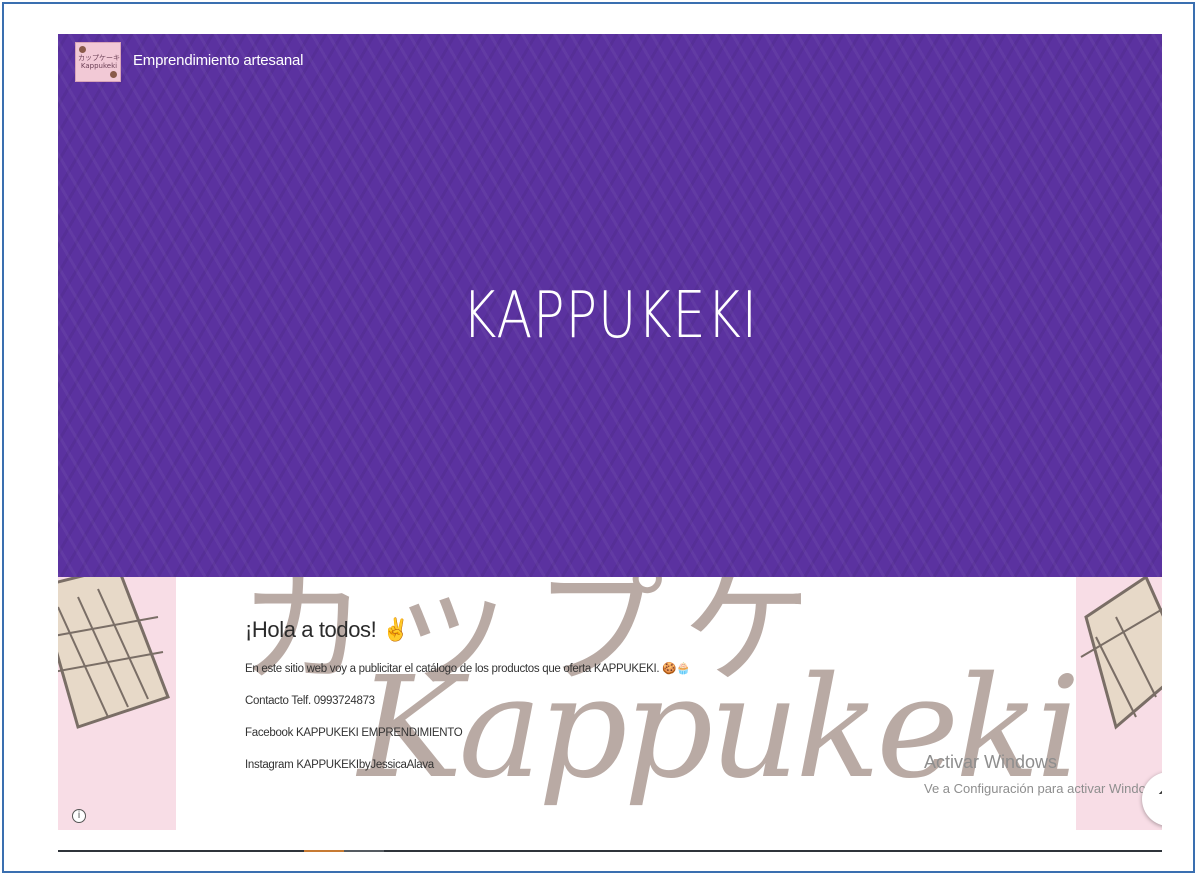  What do you see at coordinates (327, 629) in the screenshot?
I see `greeting-heading: ¡Hola a todos! ✌` at bounding box center [327, 629].